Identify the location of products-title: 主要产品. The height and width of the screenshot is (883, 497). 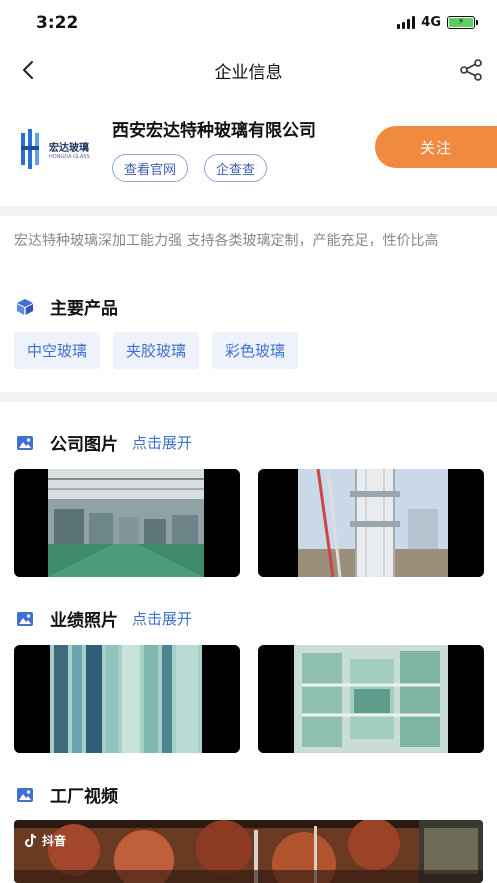
(84, 309).